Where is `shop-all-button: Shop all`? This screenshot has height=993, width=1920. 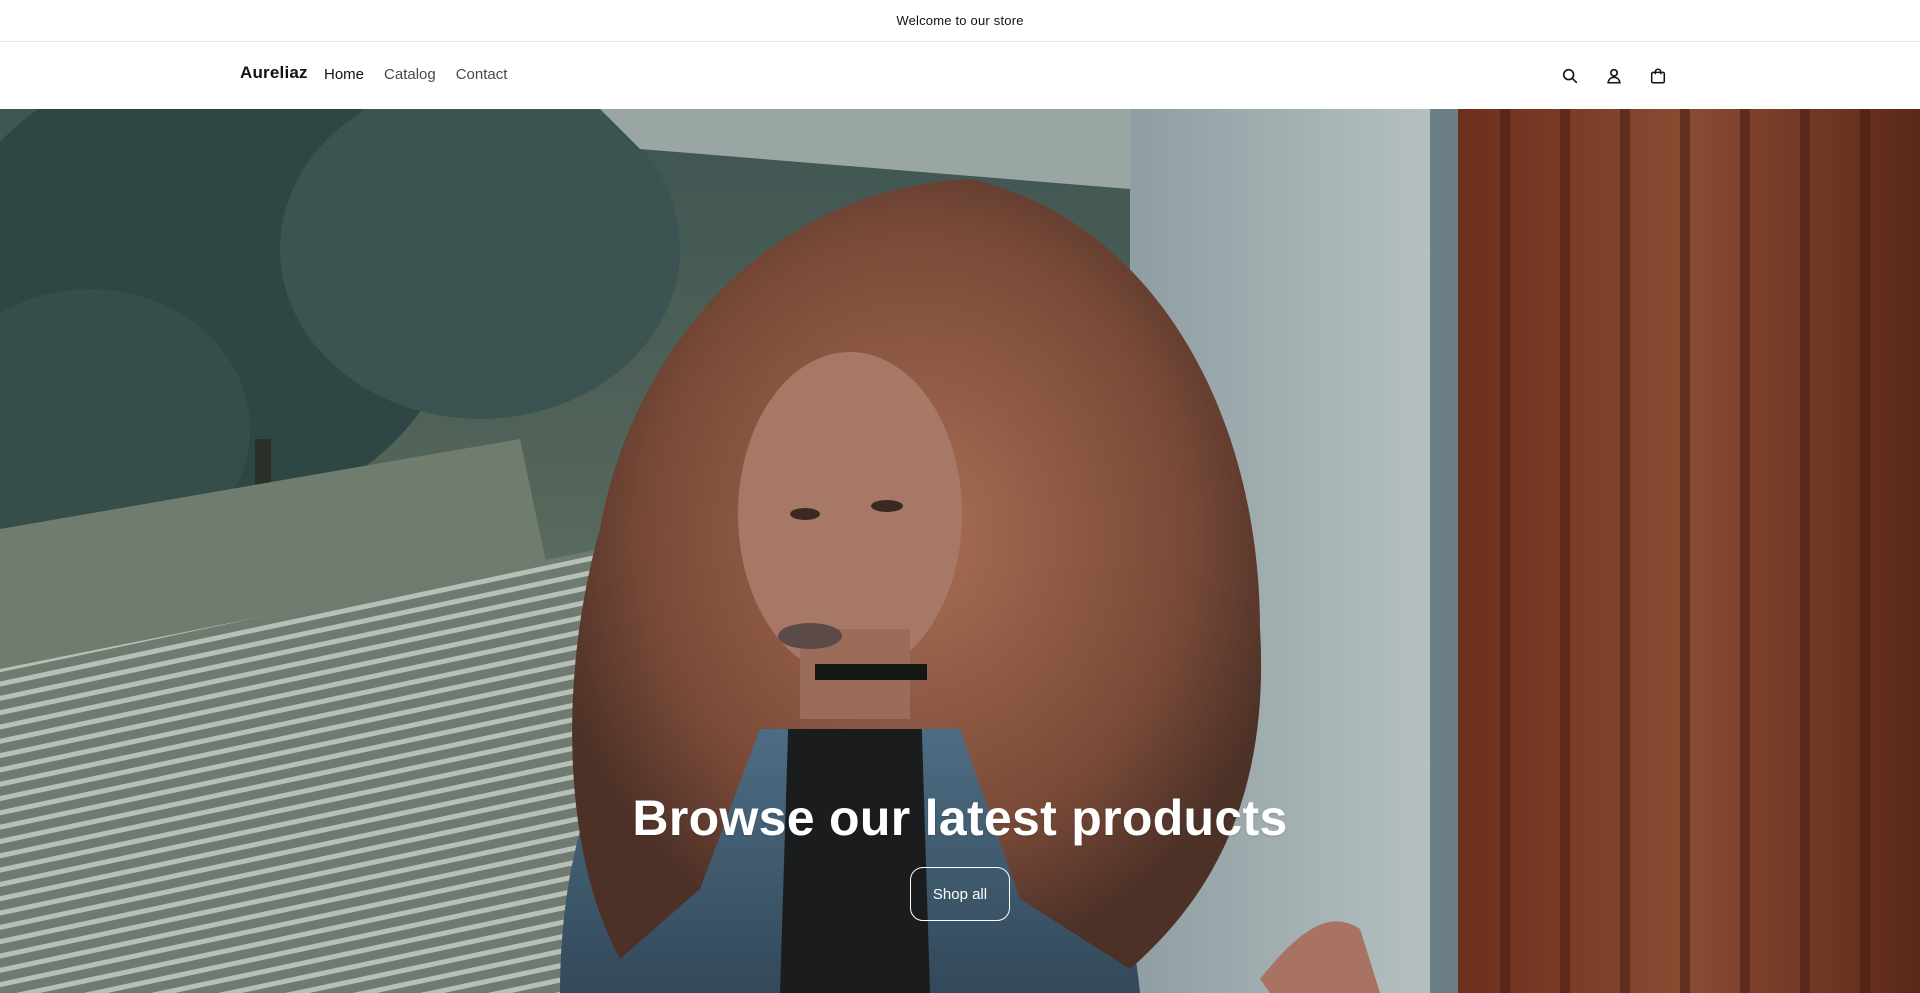
shop-all-button: Shop all is located at coordinates (960, 894).